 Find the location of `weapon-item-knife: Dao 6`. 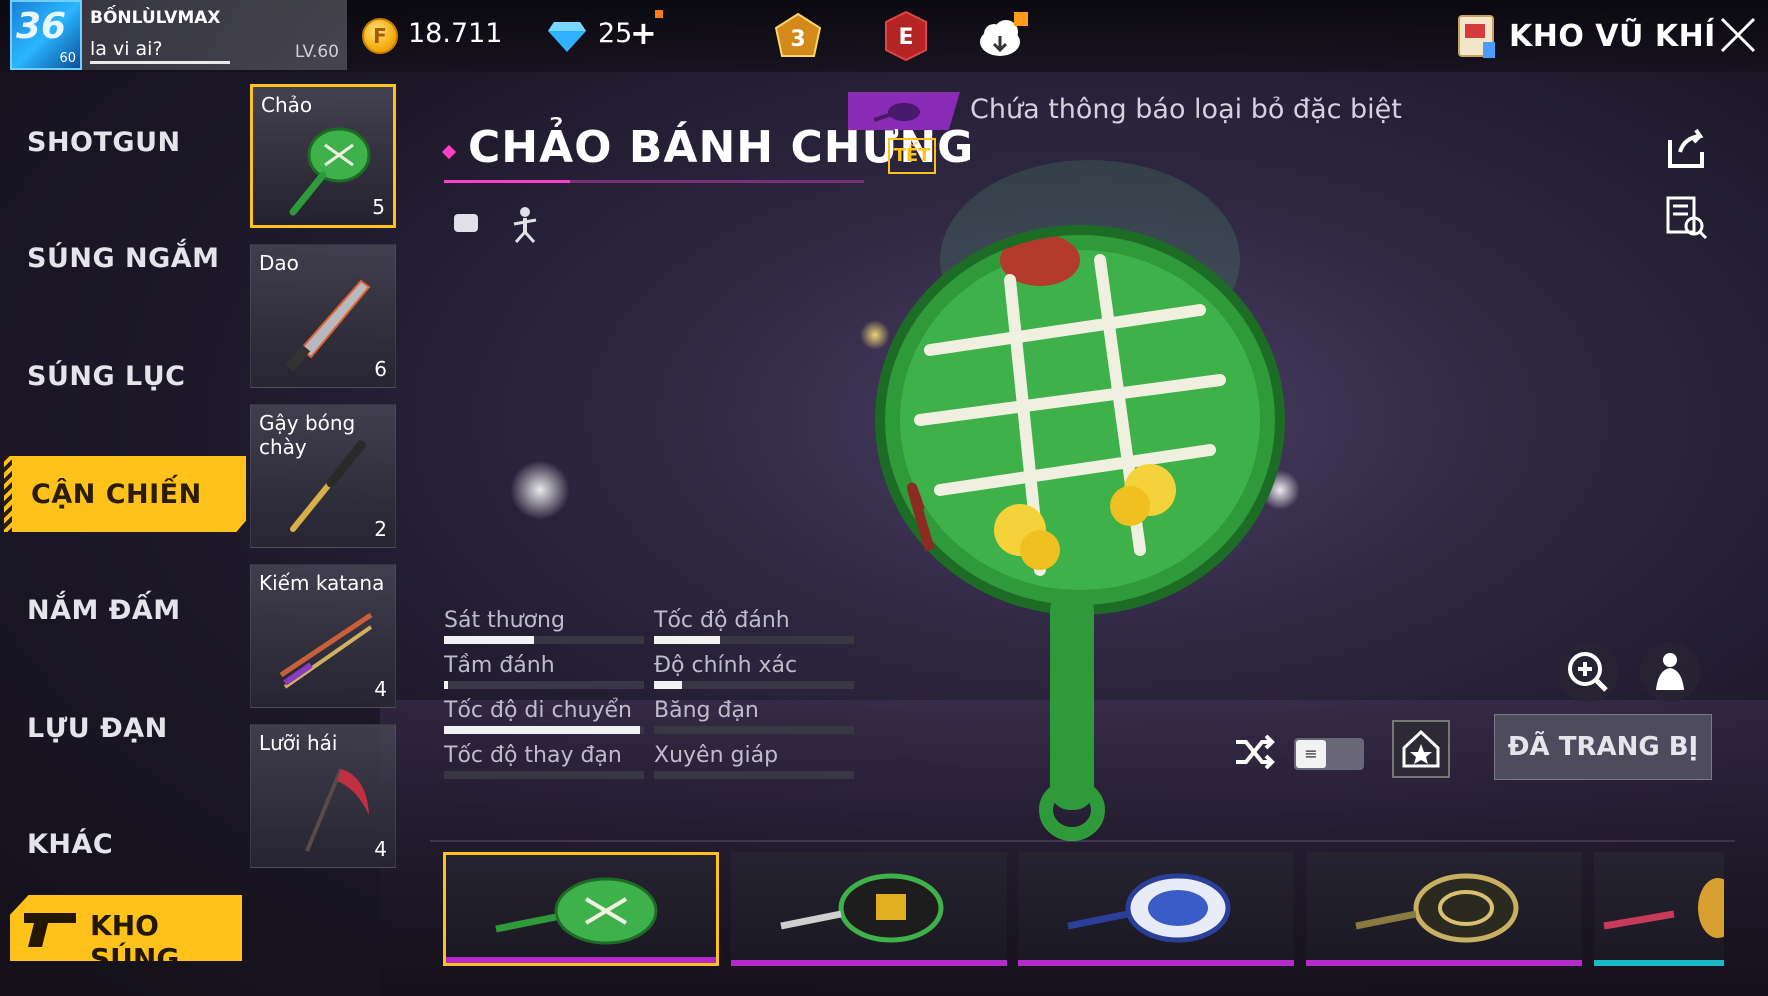

weapon-item-knife: Dao 6 is located at coordinates (323, 316).